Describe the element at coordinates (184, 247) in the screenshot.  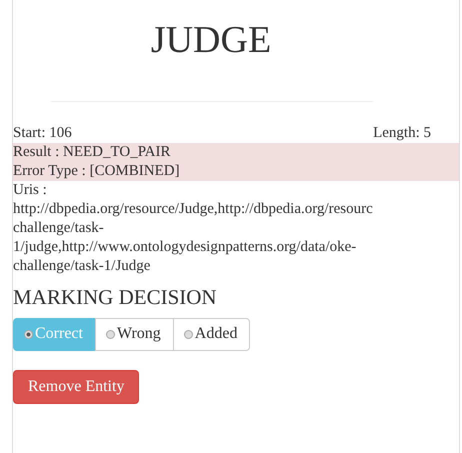
I see `uri-text: 1/judge,http://www.ontologydesignpatterns.org/data/oke-` at that location.